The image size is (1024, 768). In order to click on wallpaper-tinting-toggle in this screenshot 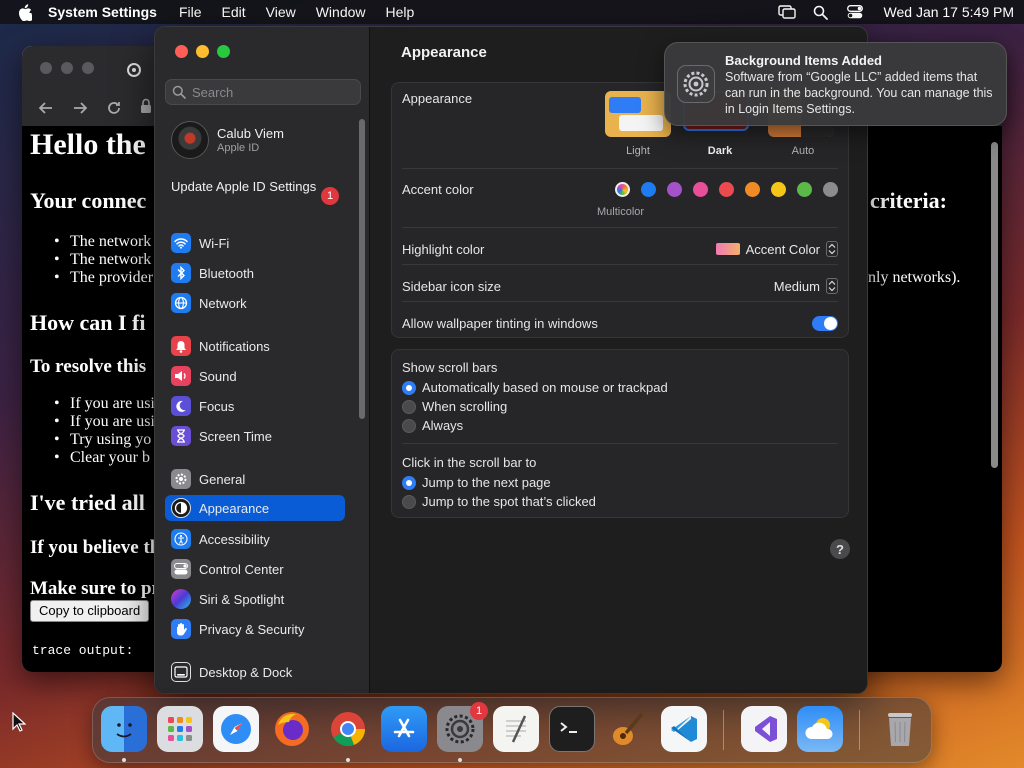, I will do `click(825, 323)`.